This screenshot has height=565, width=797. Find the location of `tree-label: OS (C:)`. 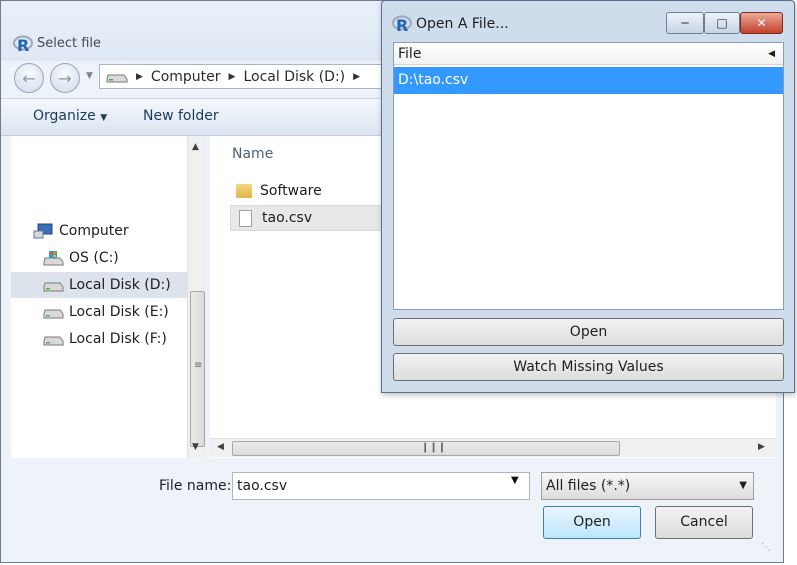

tree-label: OS (C:) is located at coordinates (94, 258).